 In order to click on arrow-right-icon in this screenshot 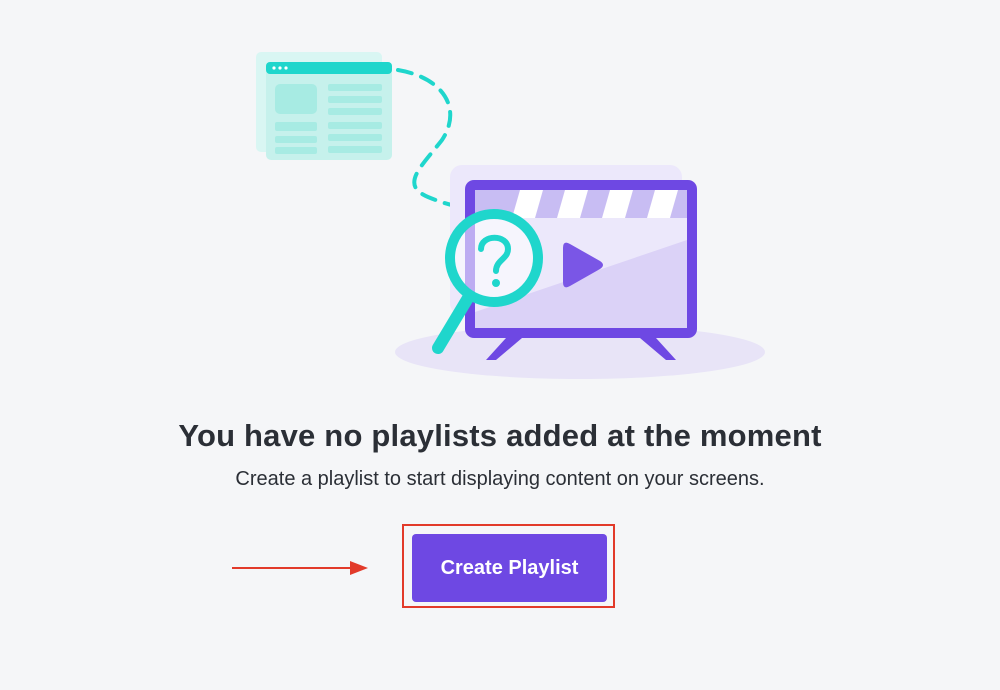, I will do `click(300, 568)`.